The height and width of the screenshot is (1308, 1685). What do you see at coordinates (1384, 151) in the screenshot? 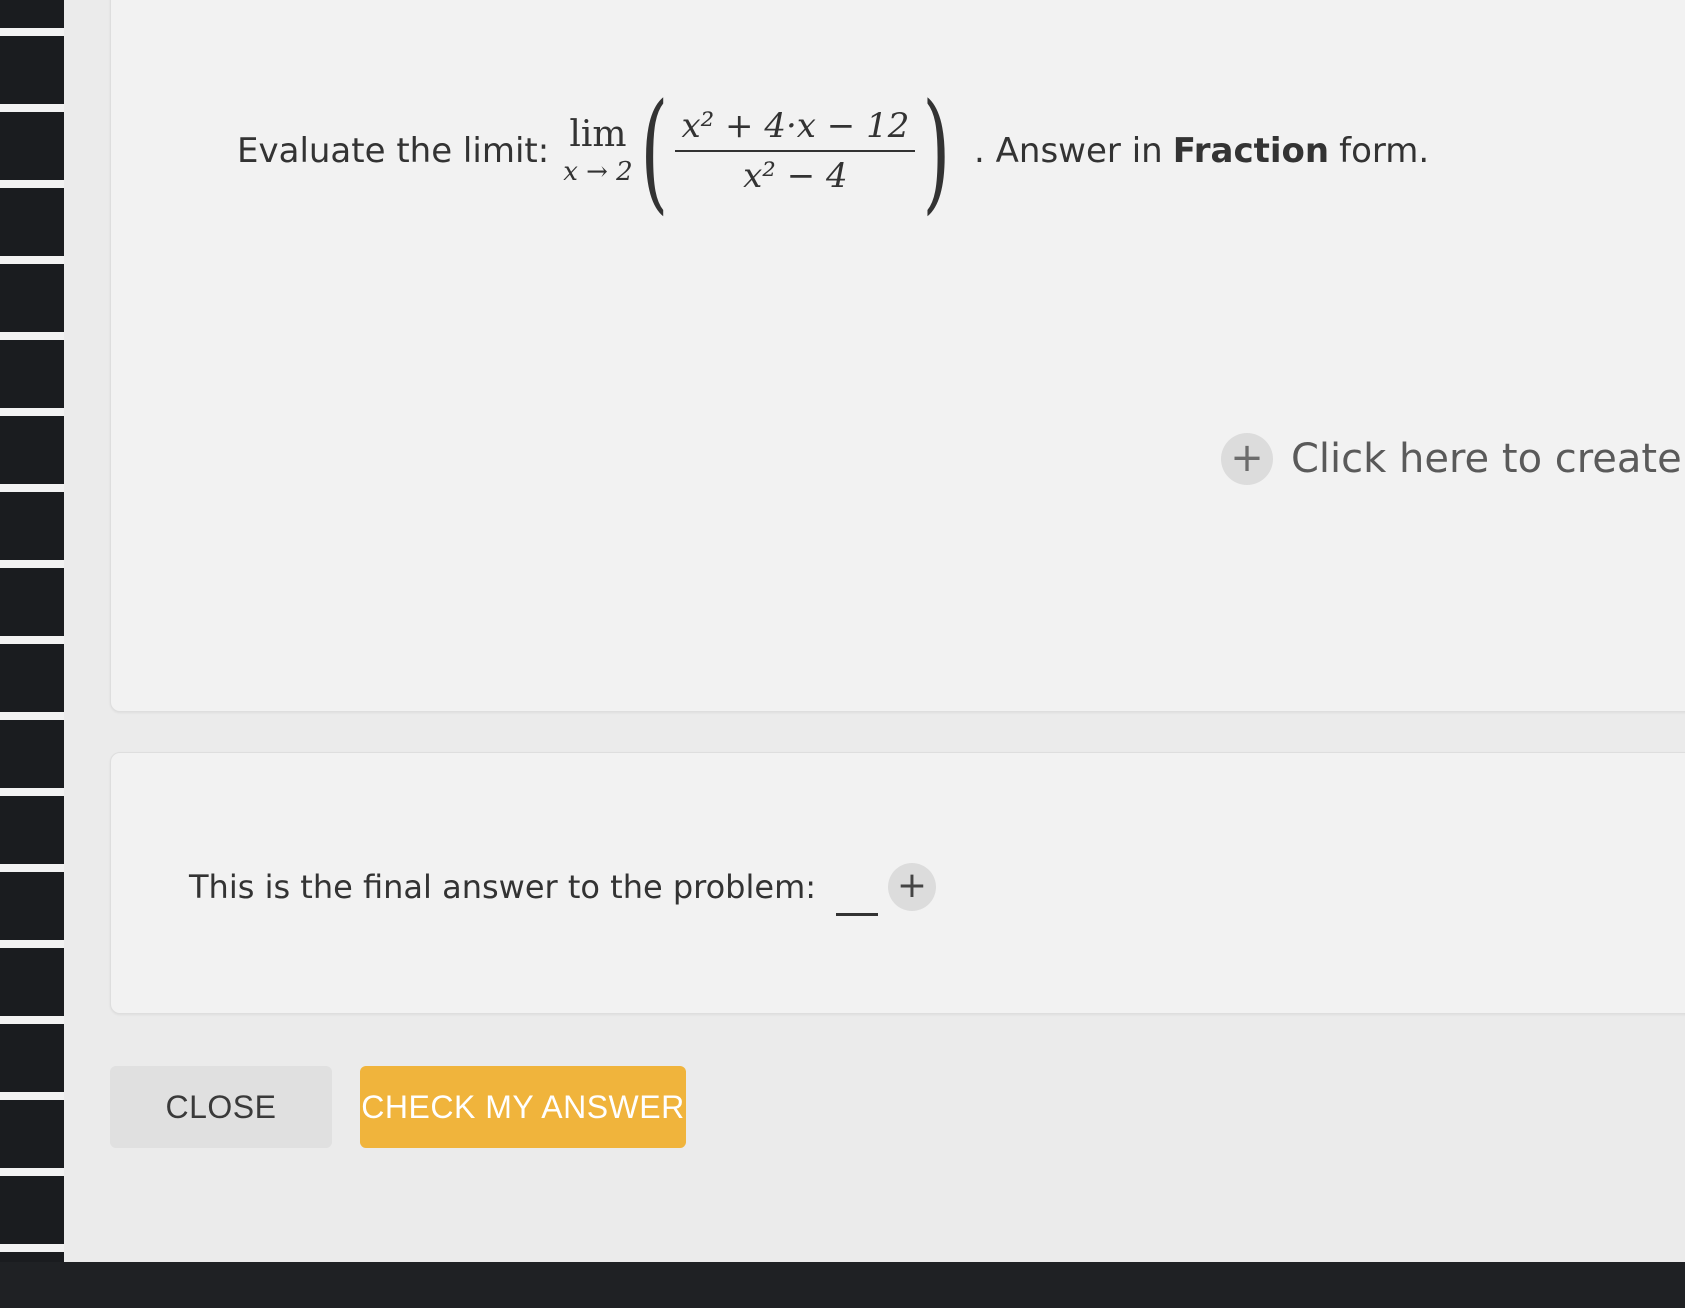
I see `question-suffix-post: form.` at bounding box center [1384, 151].